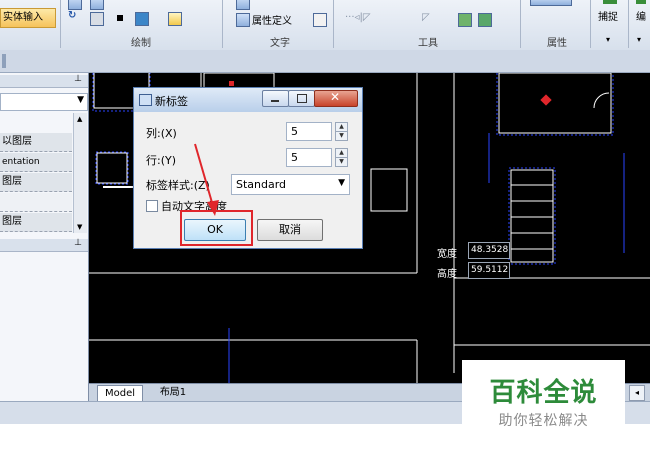 Image resolution: width=650 pixels, height=464 pixels. What do you see at coordinates (44, 102) in the screenshot?
I see `layer-dropdown: ▼` at bounding box center [44, 102].